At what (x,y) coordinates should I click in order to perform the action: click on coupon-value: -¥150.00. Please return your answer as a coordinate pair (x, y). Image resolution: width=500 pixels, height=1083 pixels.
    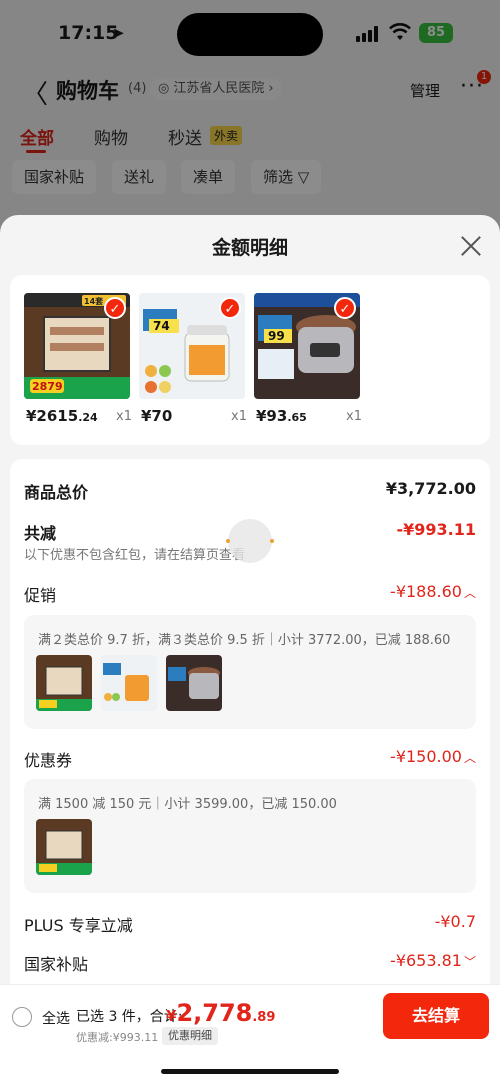
    Looking at the image, I should click on (426, 756).